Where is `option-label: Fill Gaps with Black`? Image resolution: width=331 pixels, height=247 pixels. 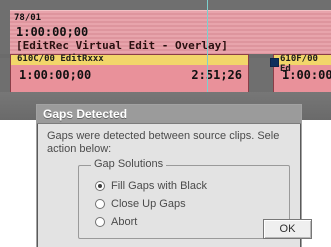 option-label: Fill Gaps with Black is located at coordinates (159, 186).